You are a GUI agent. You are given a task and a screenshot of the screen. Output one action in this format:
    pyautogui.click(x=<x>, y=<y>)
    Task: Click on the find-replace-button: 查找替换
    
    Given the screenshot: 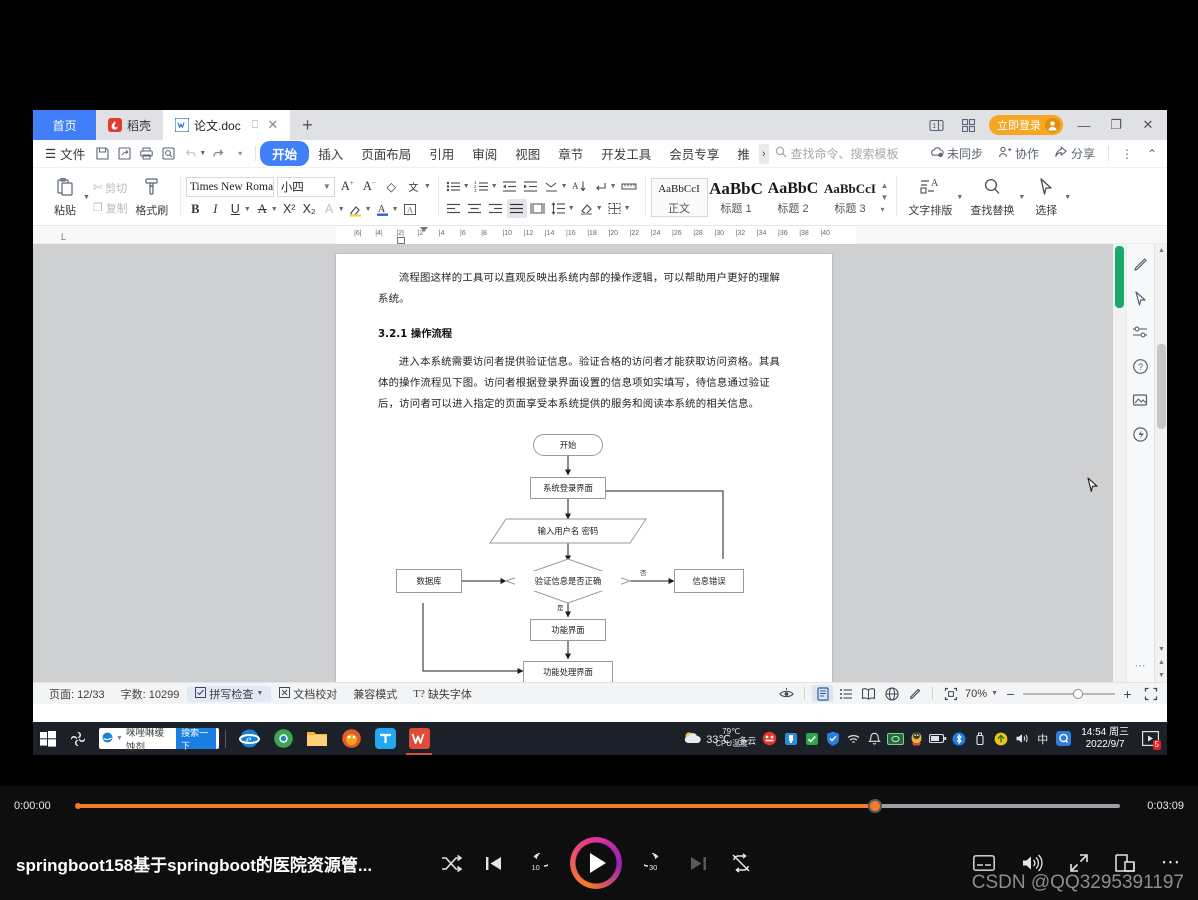 What is the action you would take?
    pyautogui.click(x=992, y=197)
    